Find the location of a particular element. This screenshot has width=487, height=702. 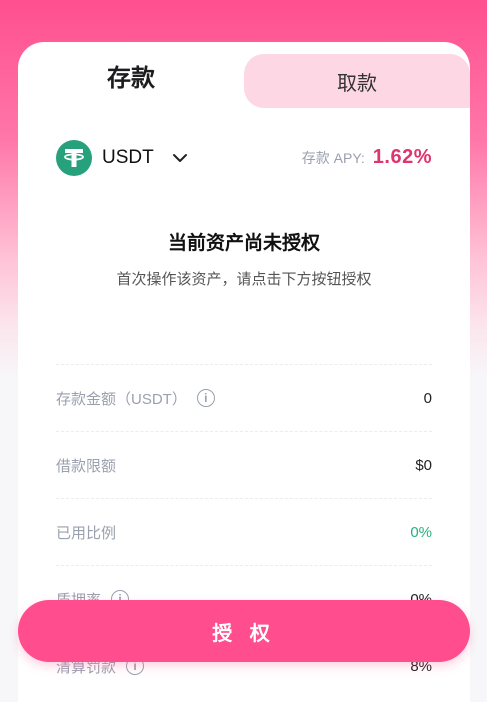

info-value: $0 is located at coordinates (423, 465).